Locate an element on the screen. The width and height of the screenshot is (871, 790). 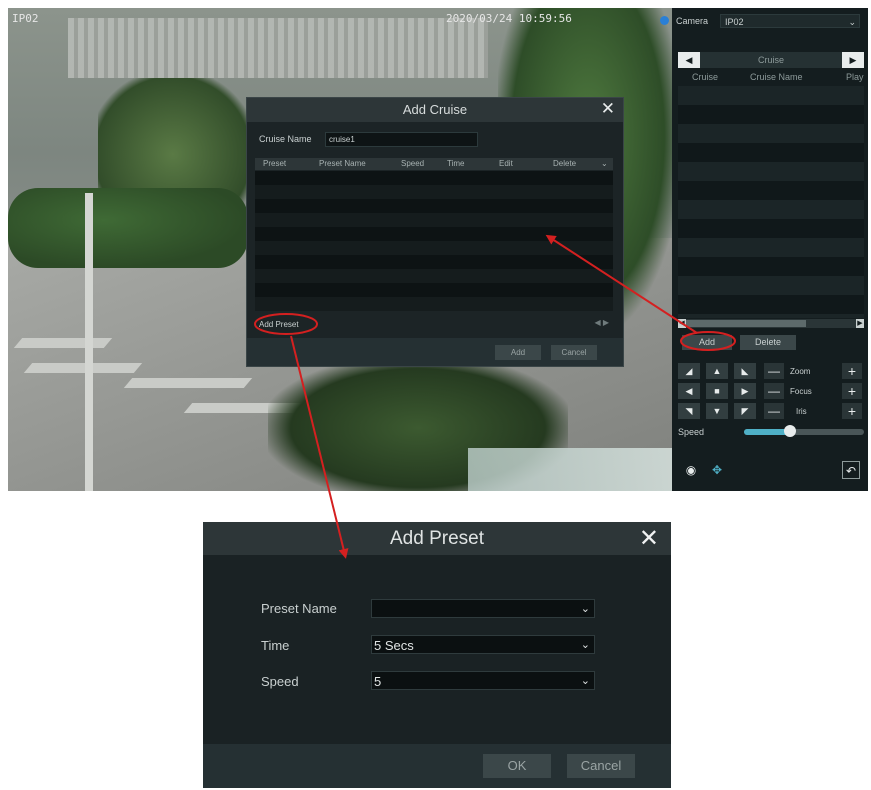
iris-label: Iris is located at coordinates (801, 411).